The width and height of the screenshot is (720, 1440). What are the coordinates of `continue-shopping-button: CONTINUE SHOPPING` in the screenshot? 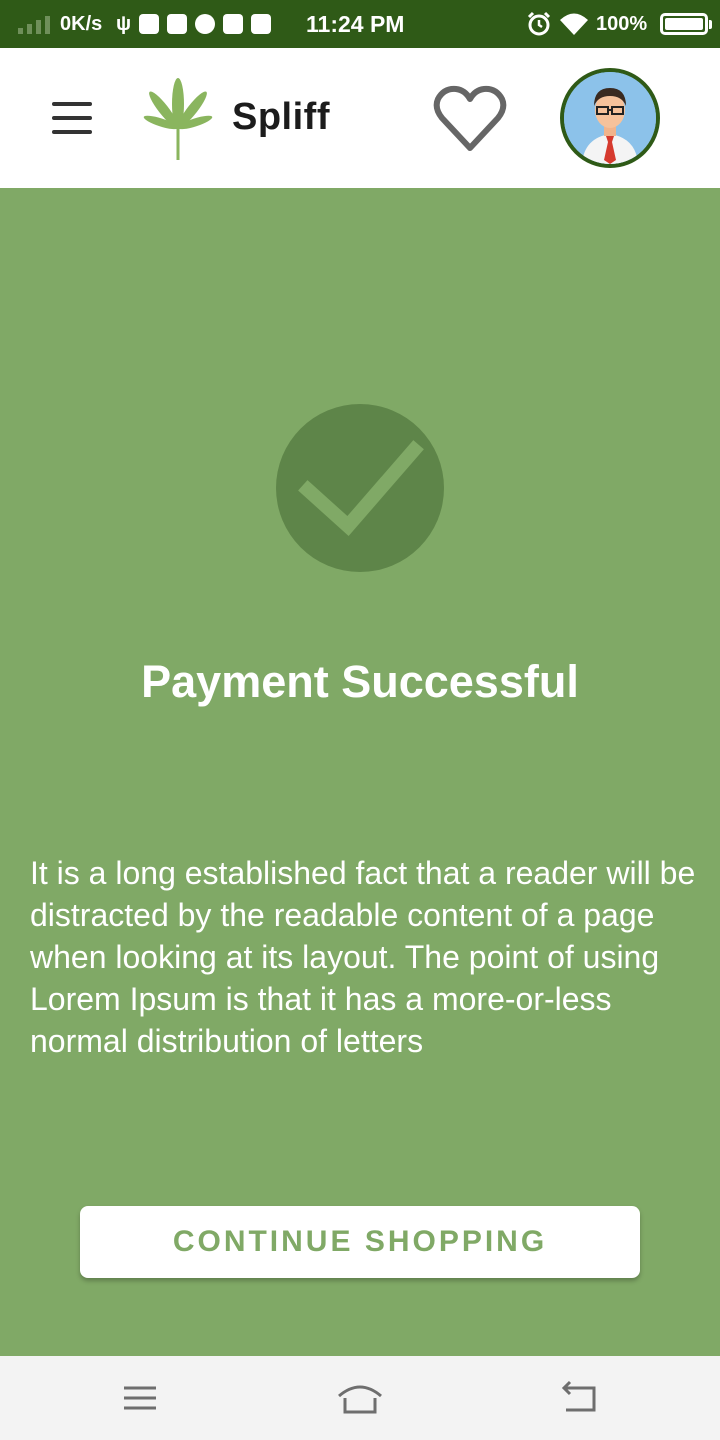 It's located at (360, 1242).